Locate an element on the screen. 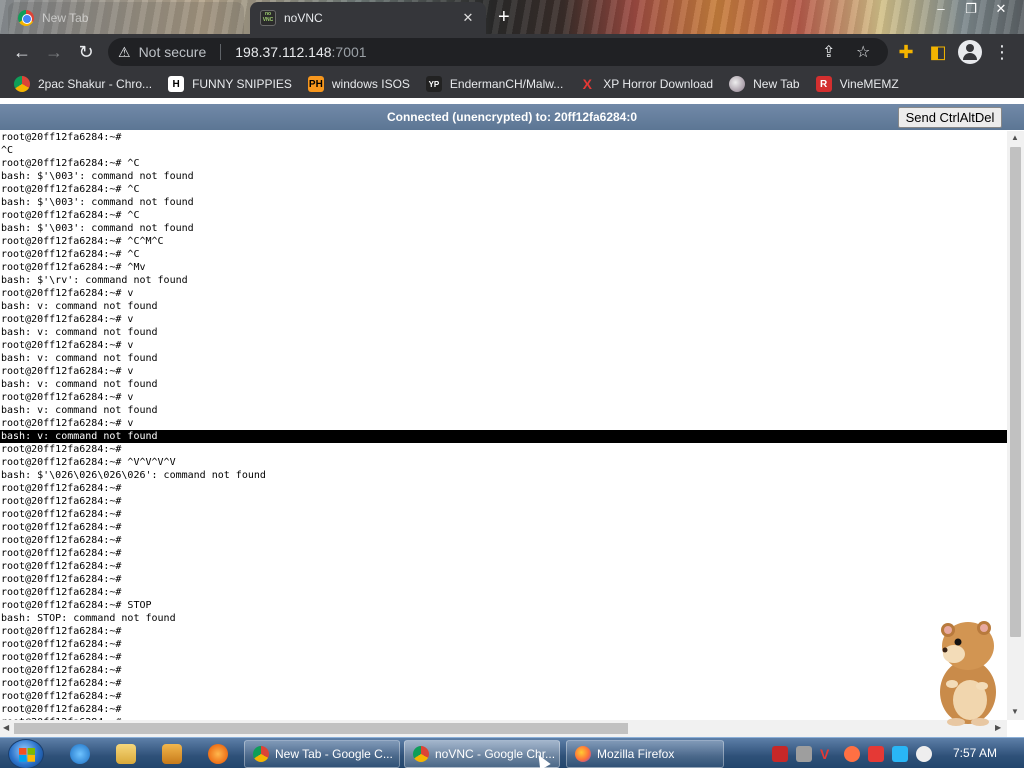 This screenshot has width=1024, height=768. tab-title: noVNC is located at coordinates (303, 18).